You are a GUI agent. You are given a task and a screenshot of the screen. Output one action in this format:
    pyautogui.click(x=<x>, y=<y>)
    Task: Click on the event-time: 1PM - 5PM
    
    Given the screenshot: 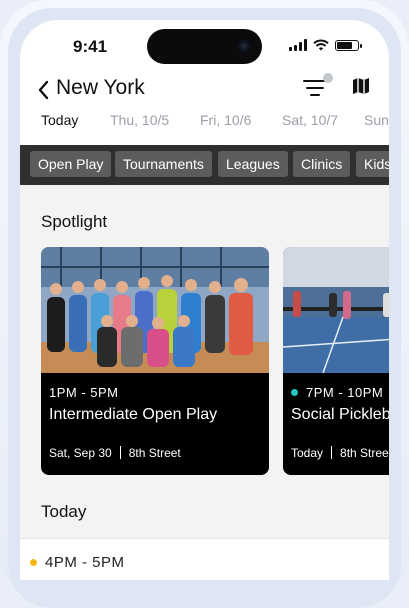 What is the action you would take?
    pyautogui.click(x=84, y=392)
    